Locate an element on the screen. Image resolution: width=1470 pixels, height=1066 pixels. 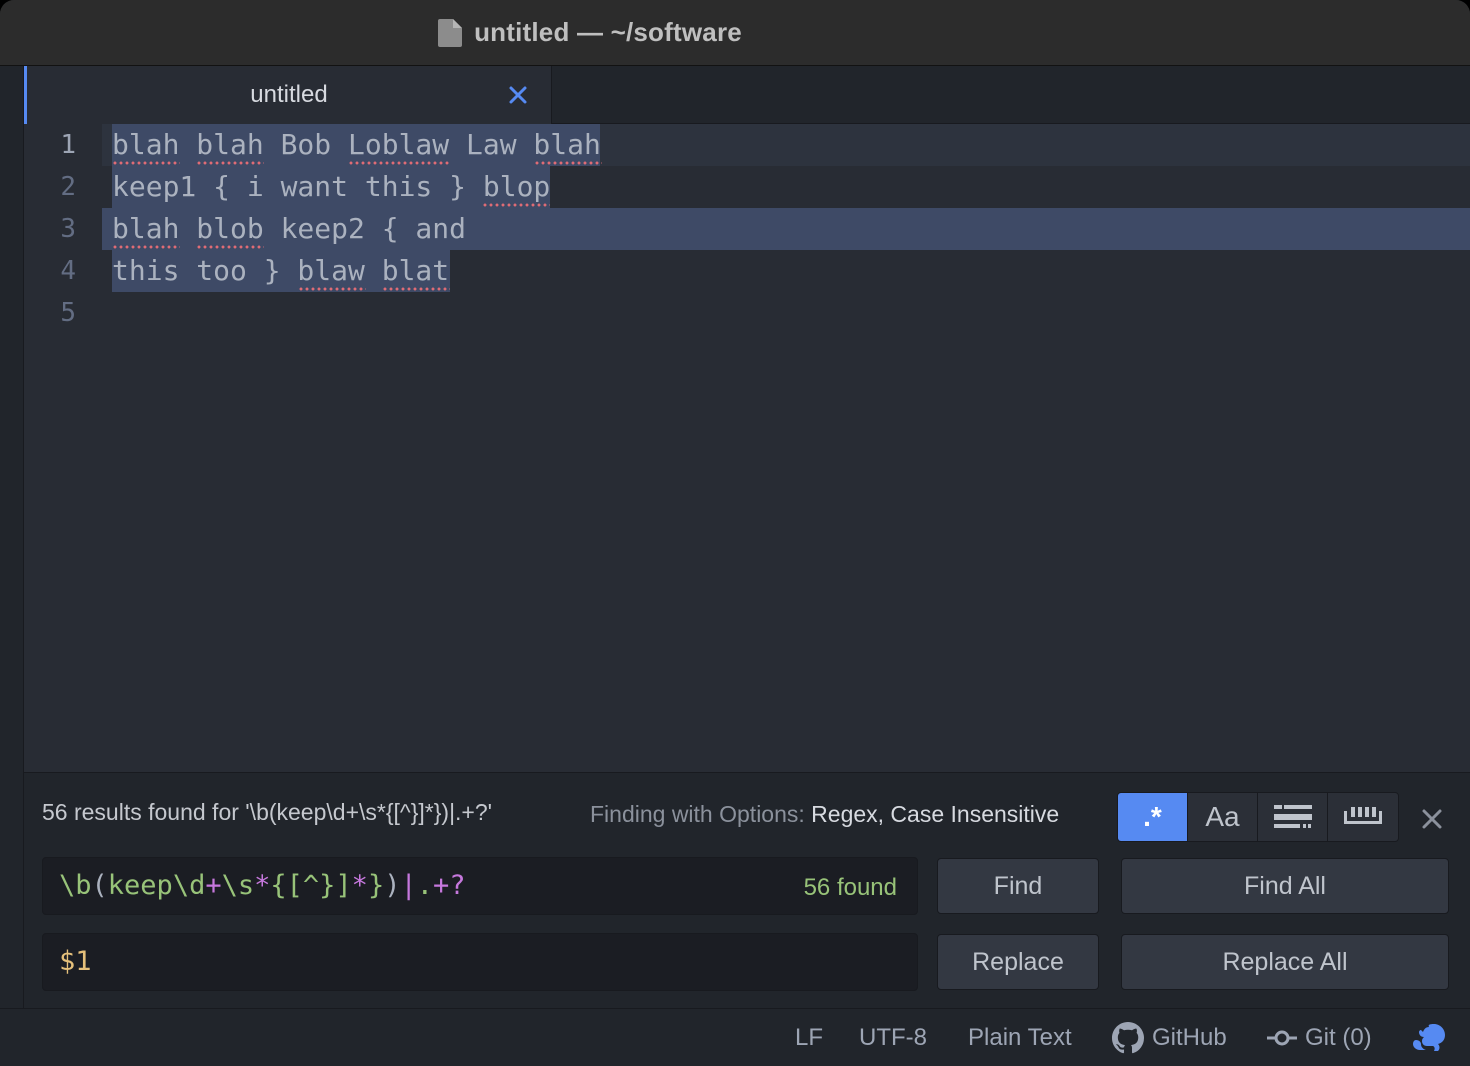
find-options-label: Finding with Options: is located at coordinates (697, 814).